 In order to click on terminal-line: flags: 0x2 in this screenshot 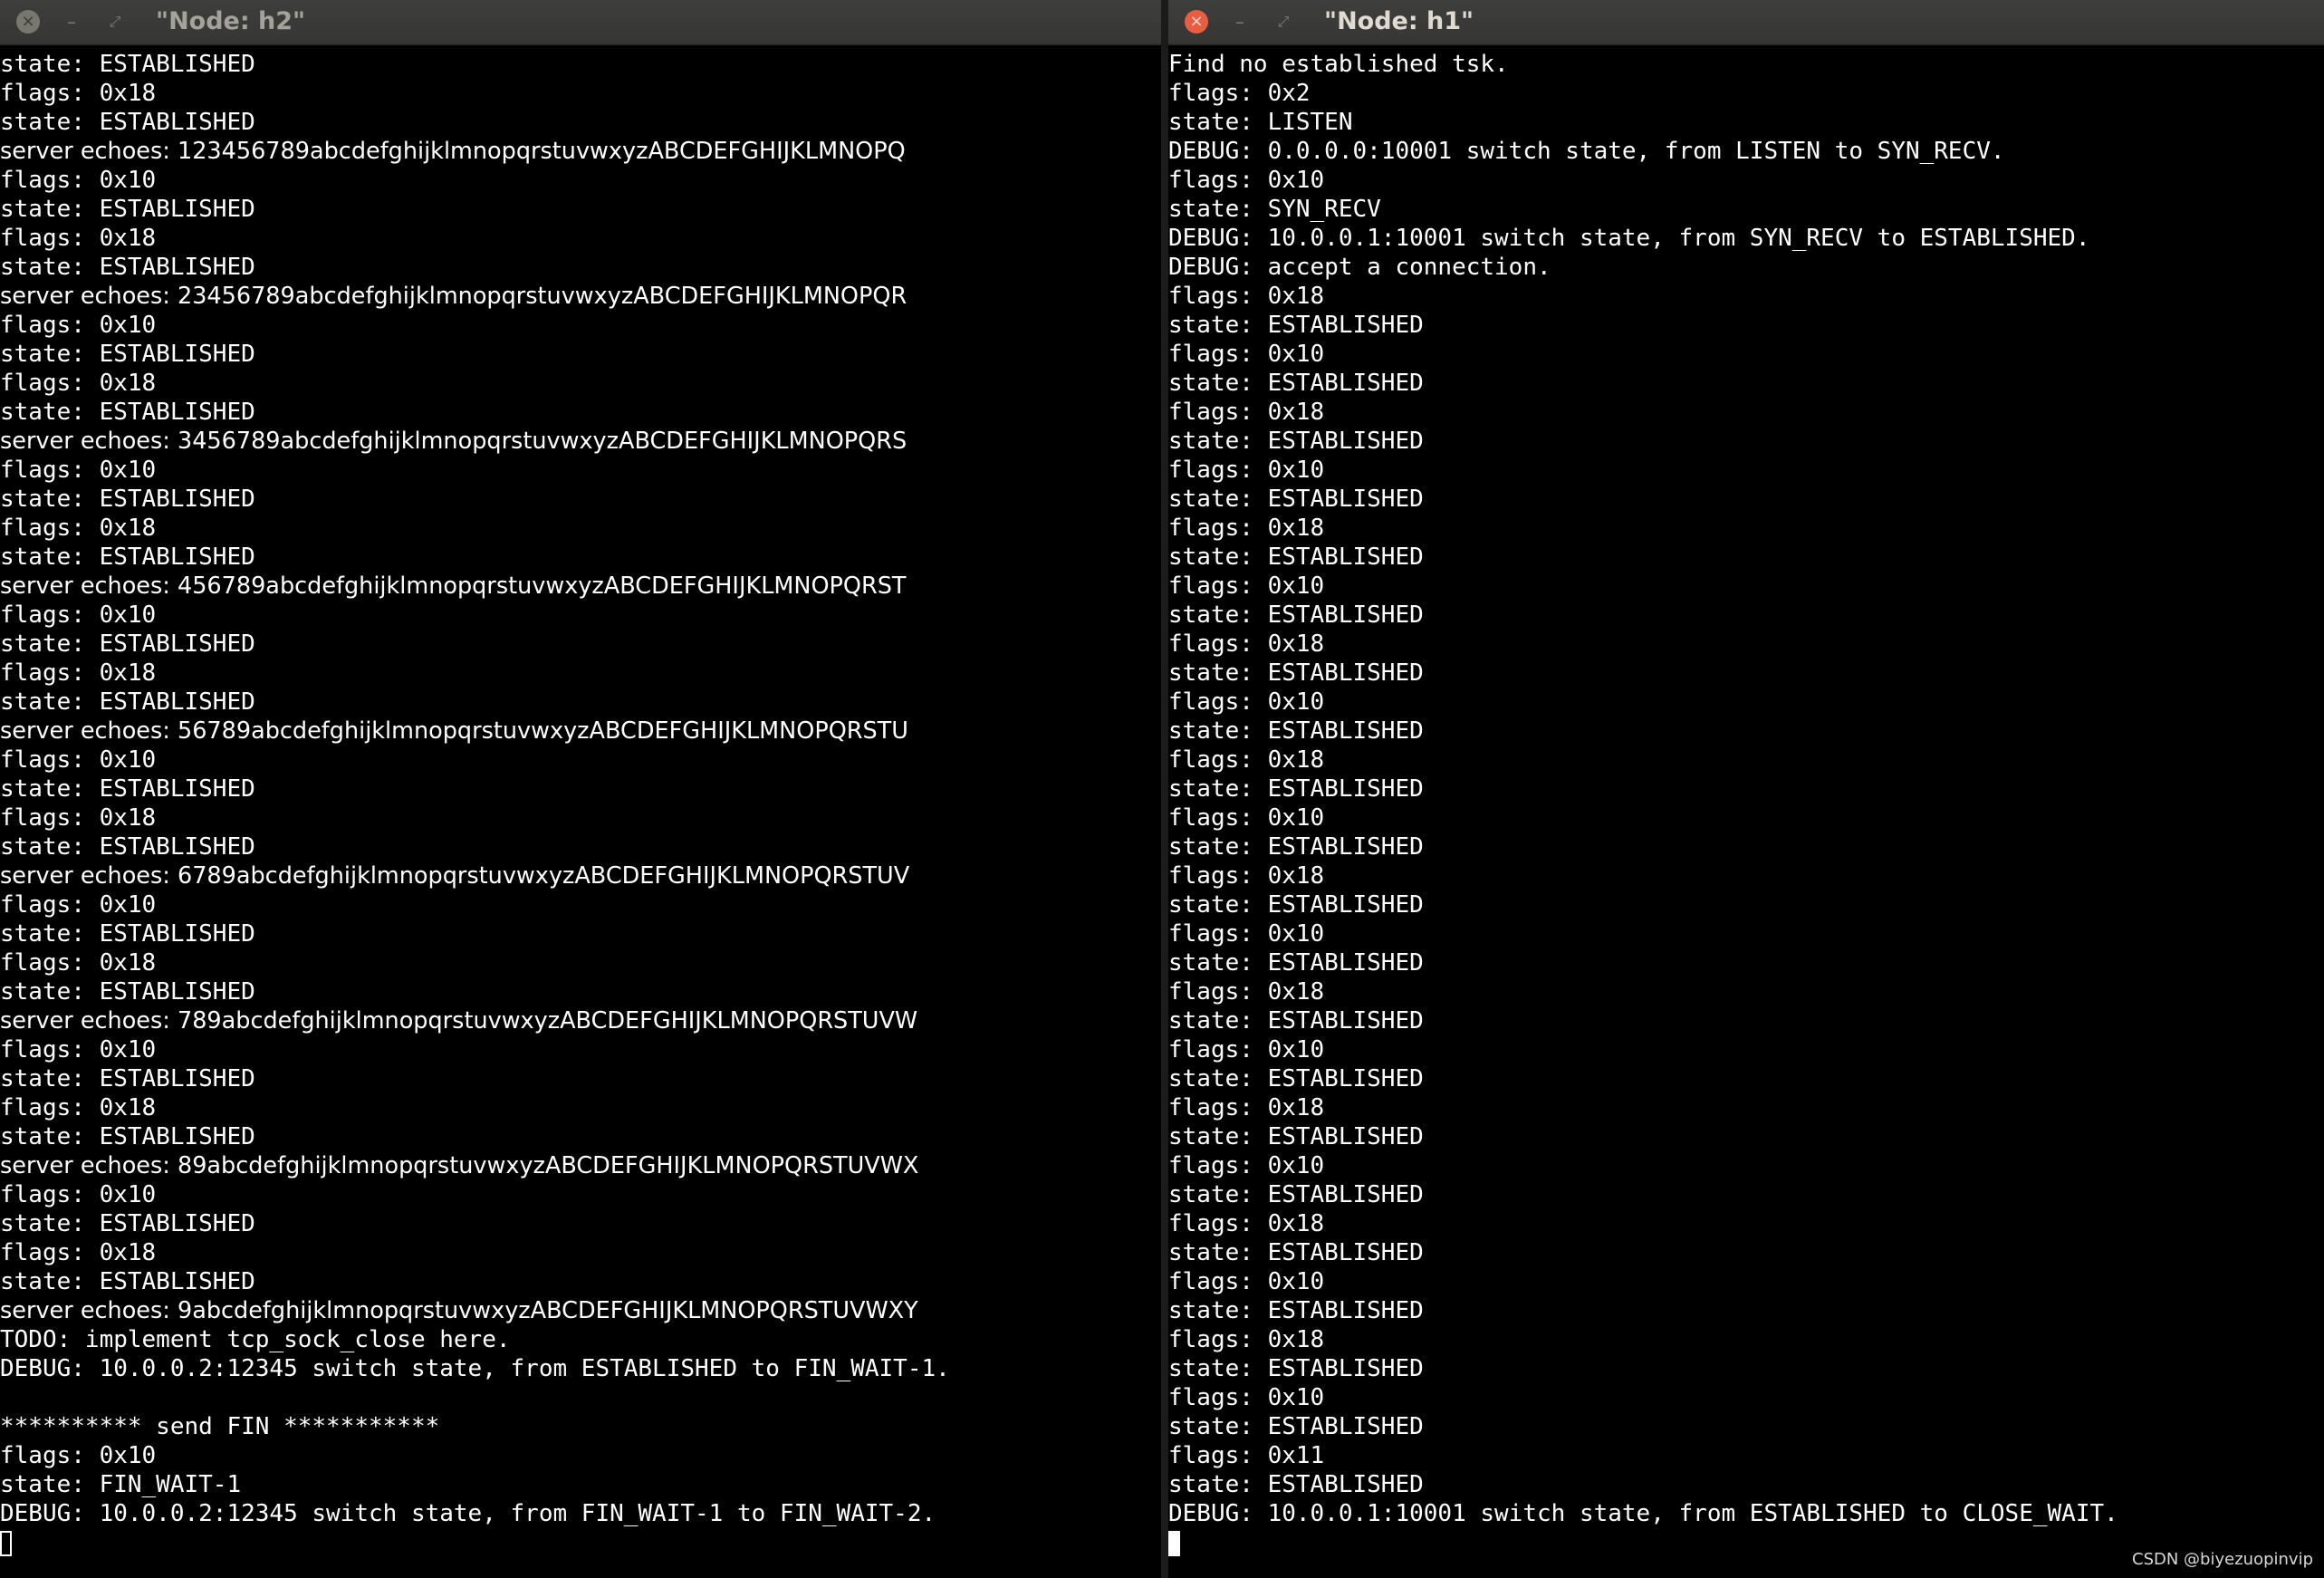, I will do `click(1239, 93)`.